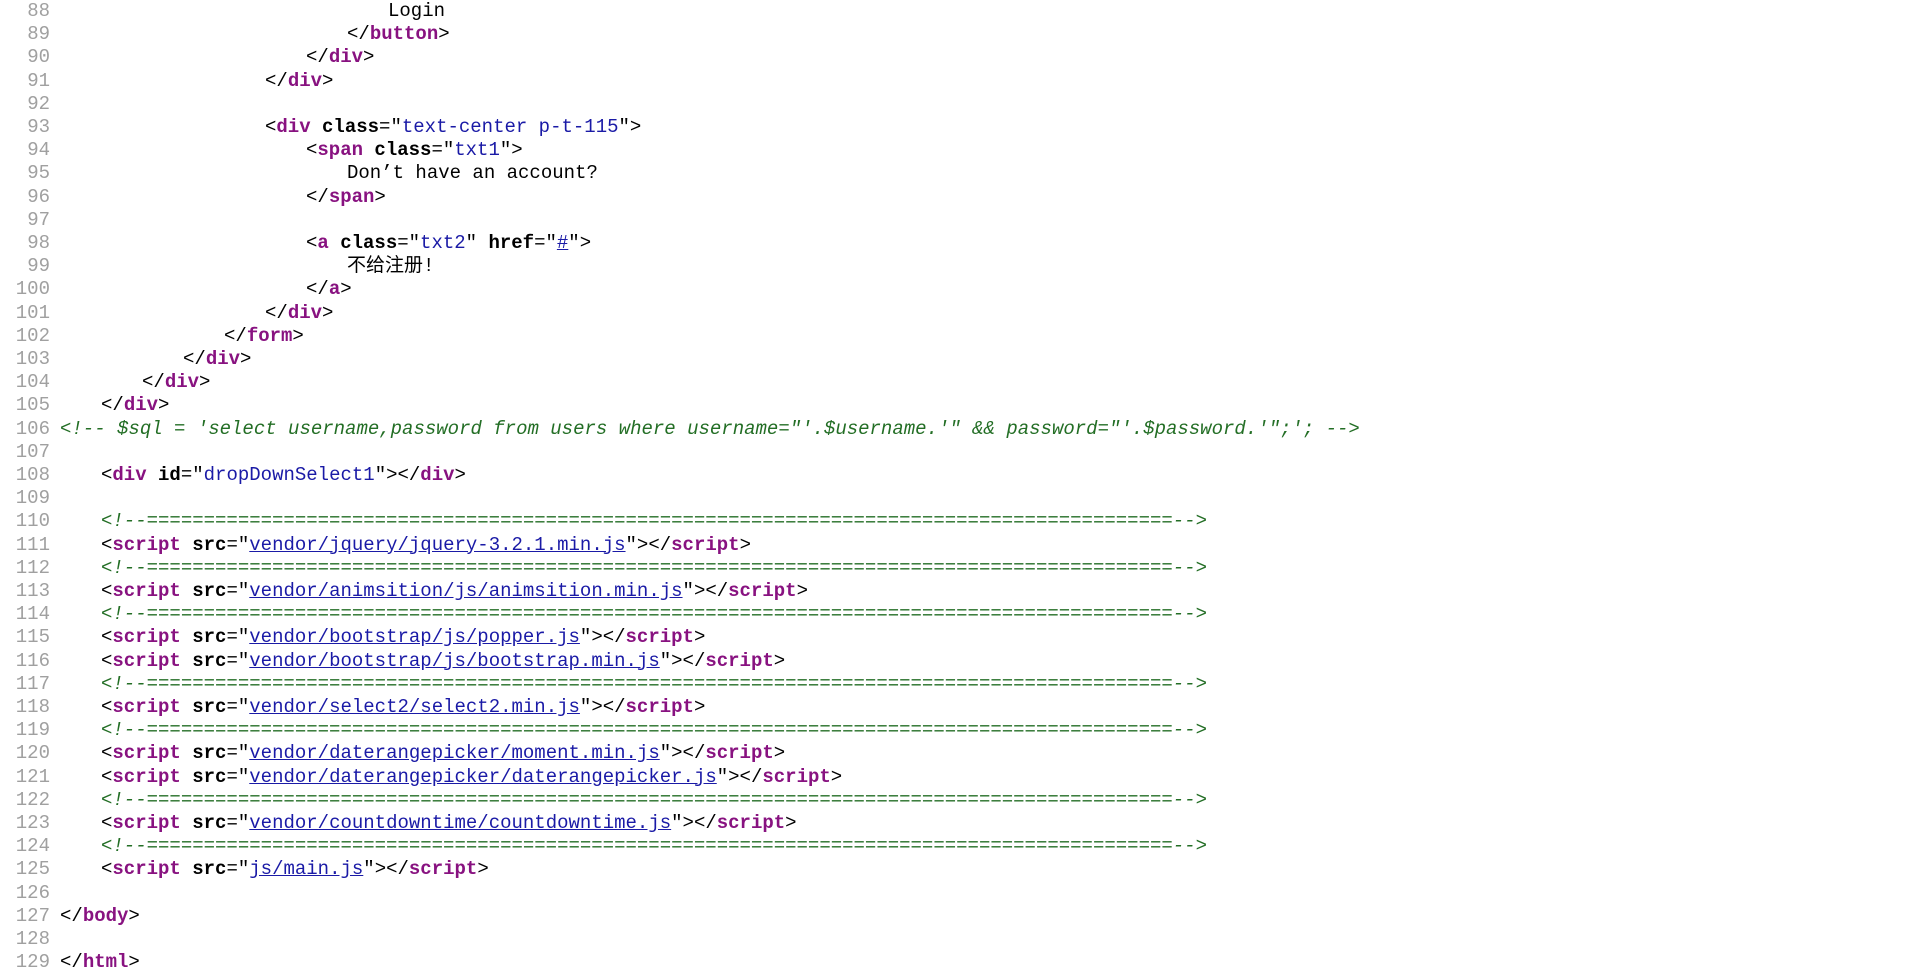  I want to click on line-code: </body>, so click(95, 916).